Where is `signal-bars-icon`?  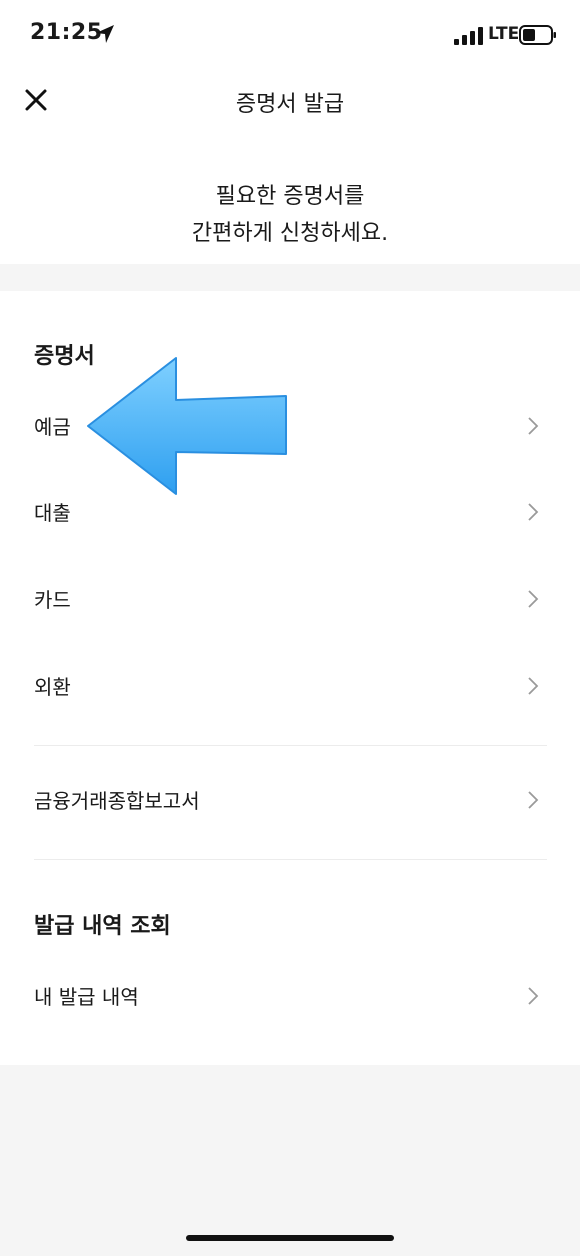
signal-bars-icon is located at coordinates (468, 36).